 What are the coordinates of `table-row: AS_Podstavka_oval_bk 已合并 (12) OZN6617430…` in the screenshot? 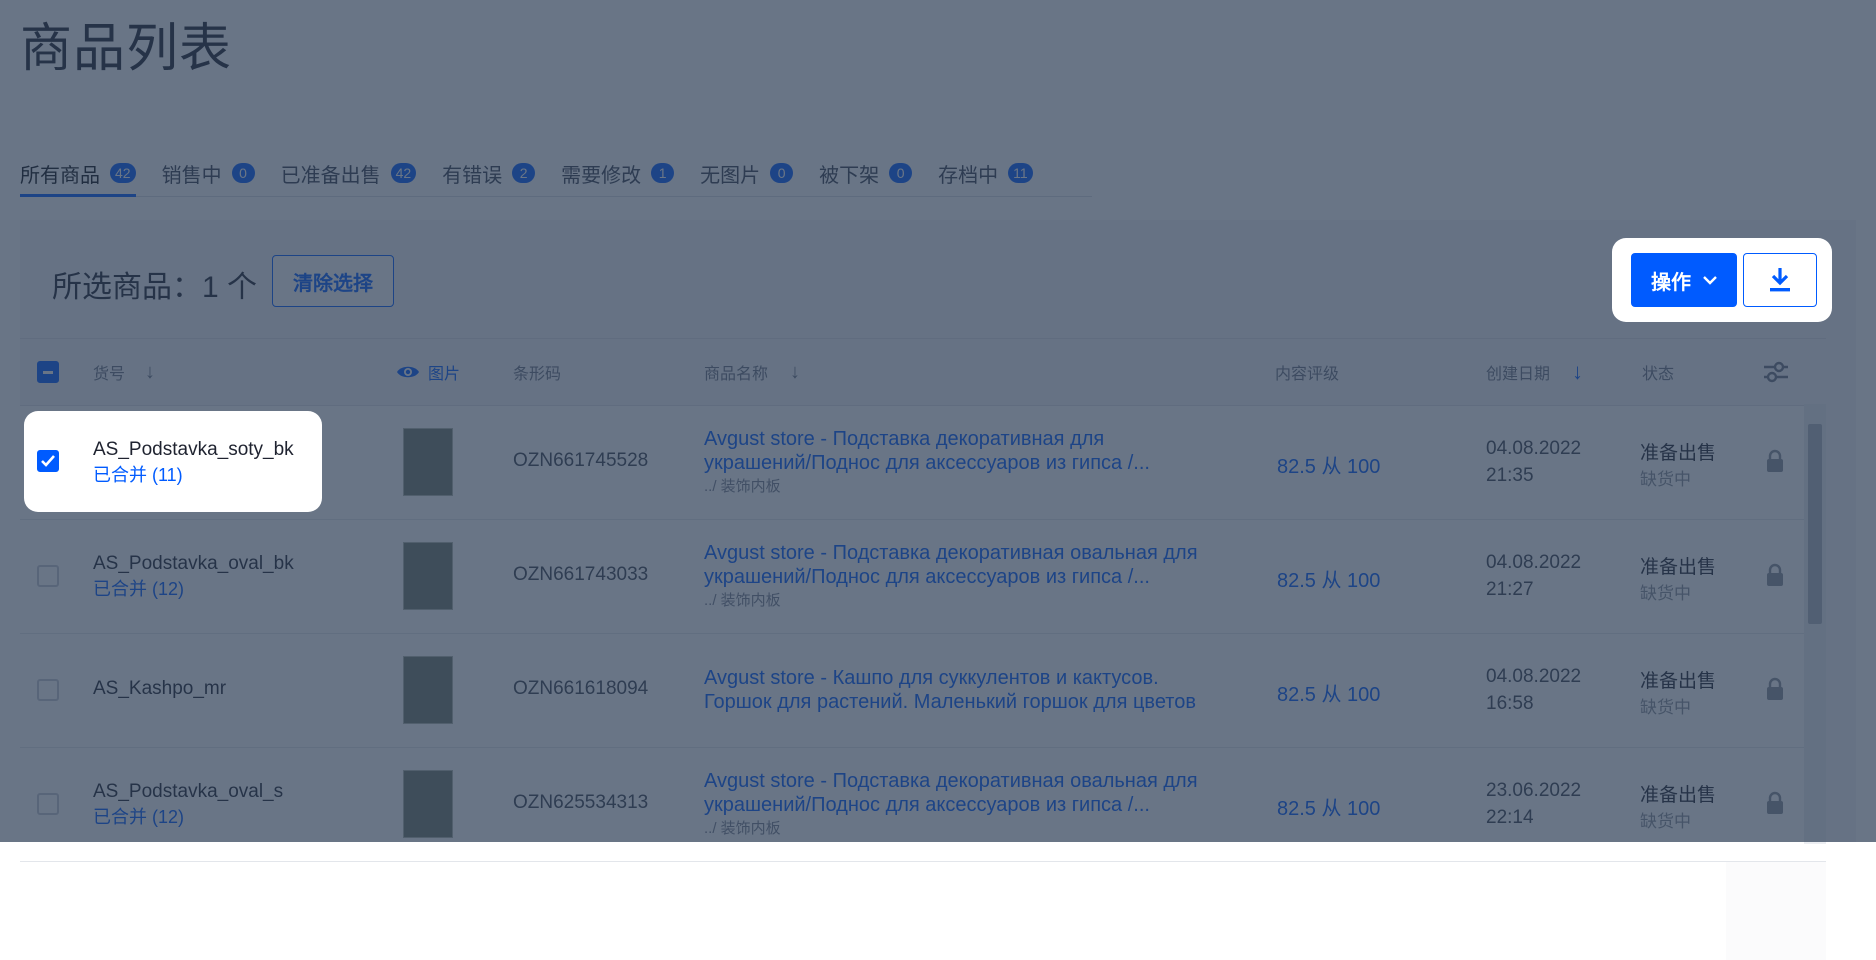 It's located at (923, 577).